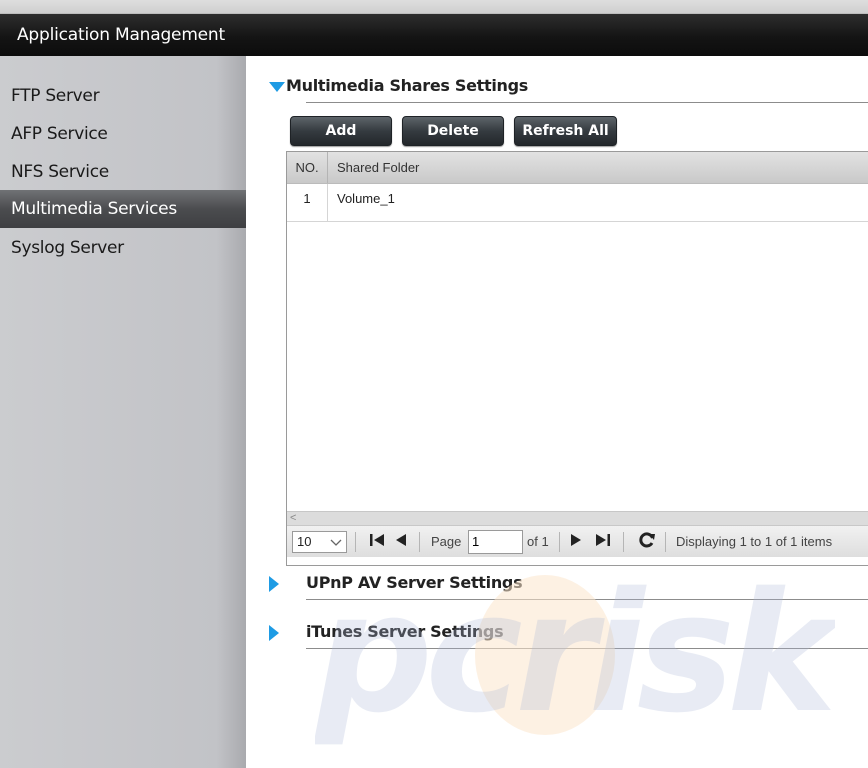 Image resolution: width=868 pixels, height=768 pixels. I want to click on display-status: Displaying 1 to 1 of 1 items, so click(754, 541).